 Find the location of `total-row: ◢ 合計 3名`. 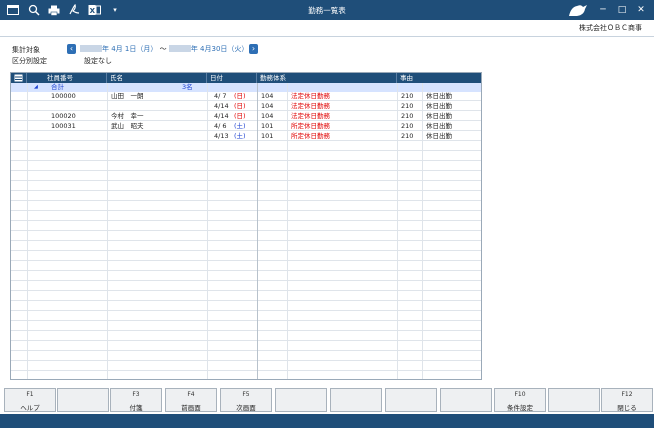

total-row: ◢ 合計 3名 is located at coordinates (246, 87).